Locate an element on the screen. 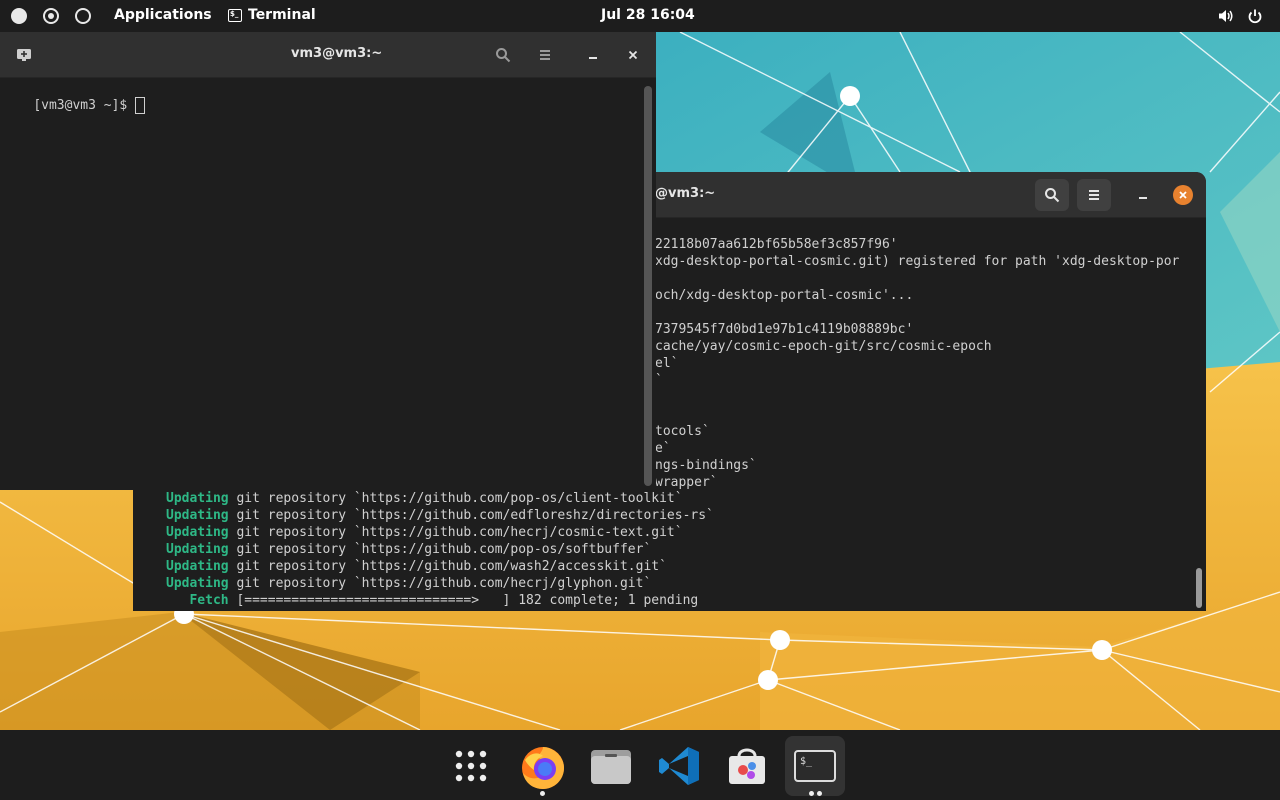 This screenshot has width=1280, height=800. shopping-bag-icon is located at coordinates (747, 766).